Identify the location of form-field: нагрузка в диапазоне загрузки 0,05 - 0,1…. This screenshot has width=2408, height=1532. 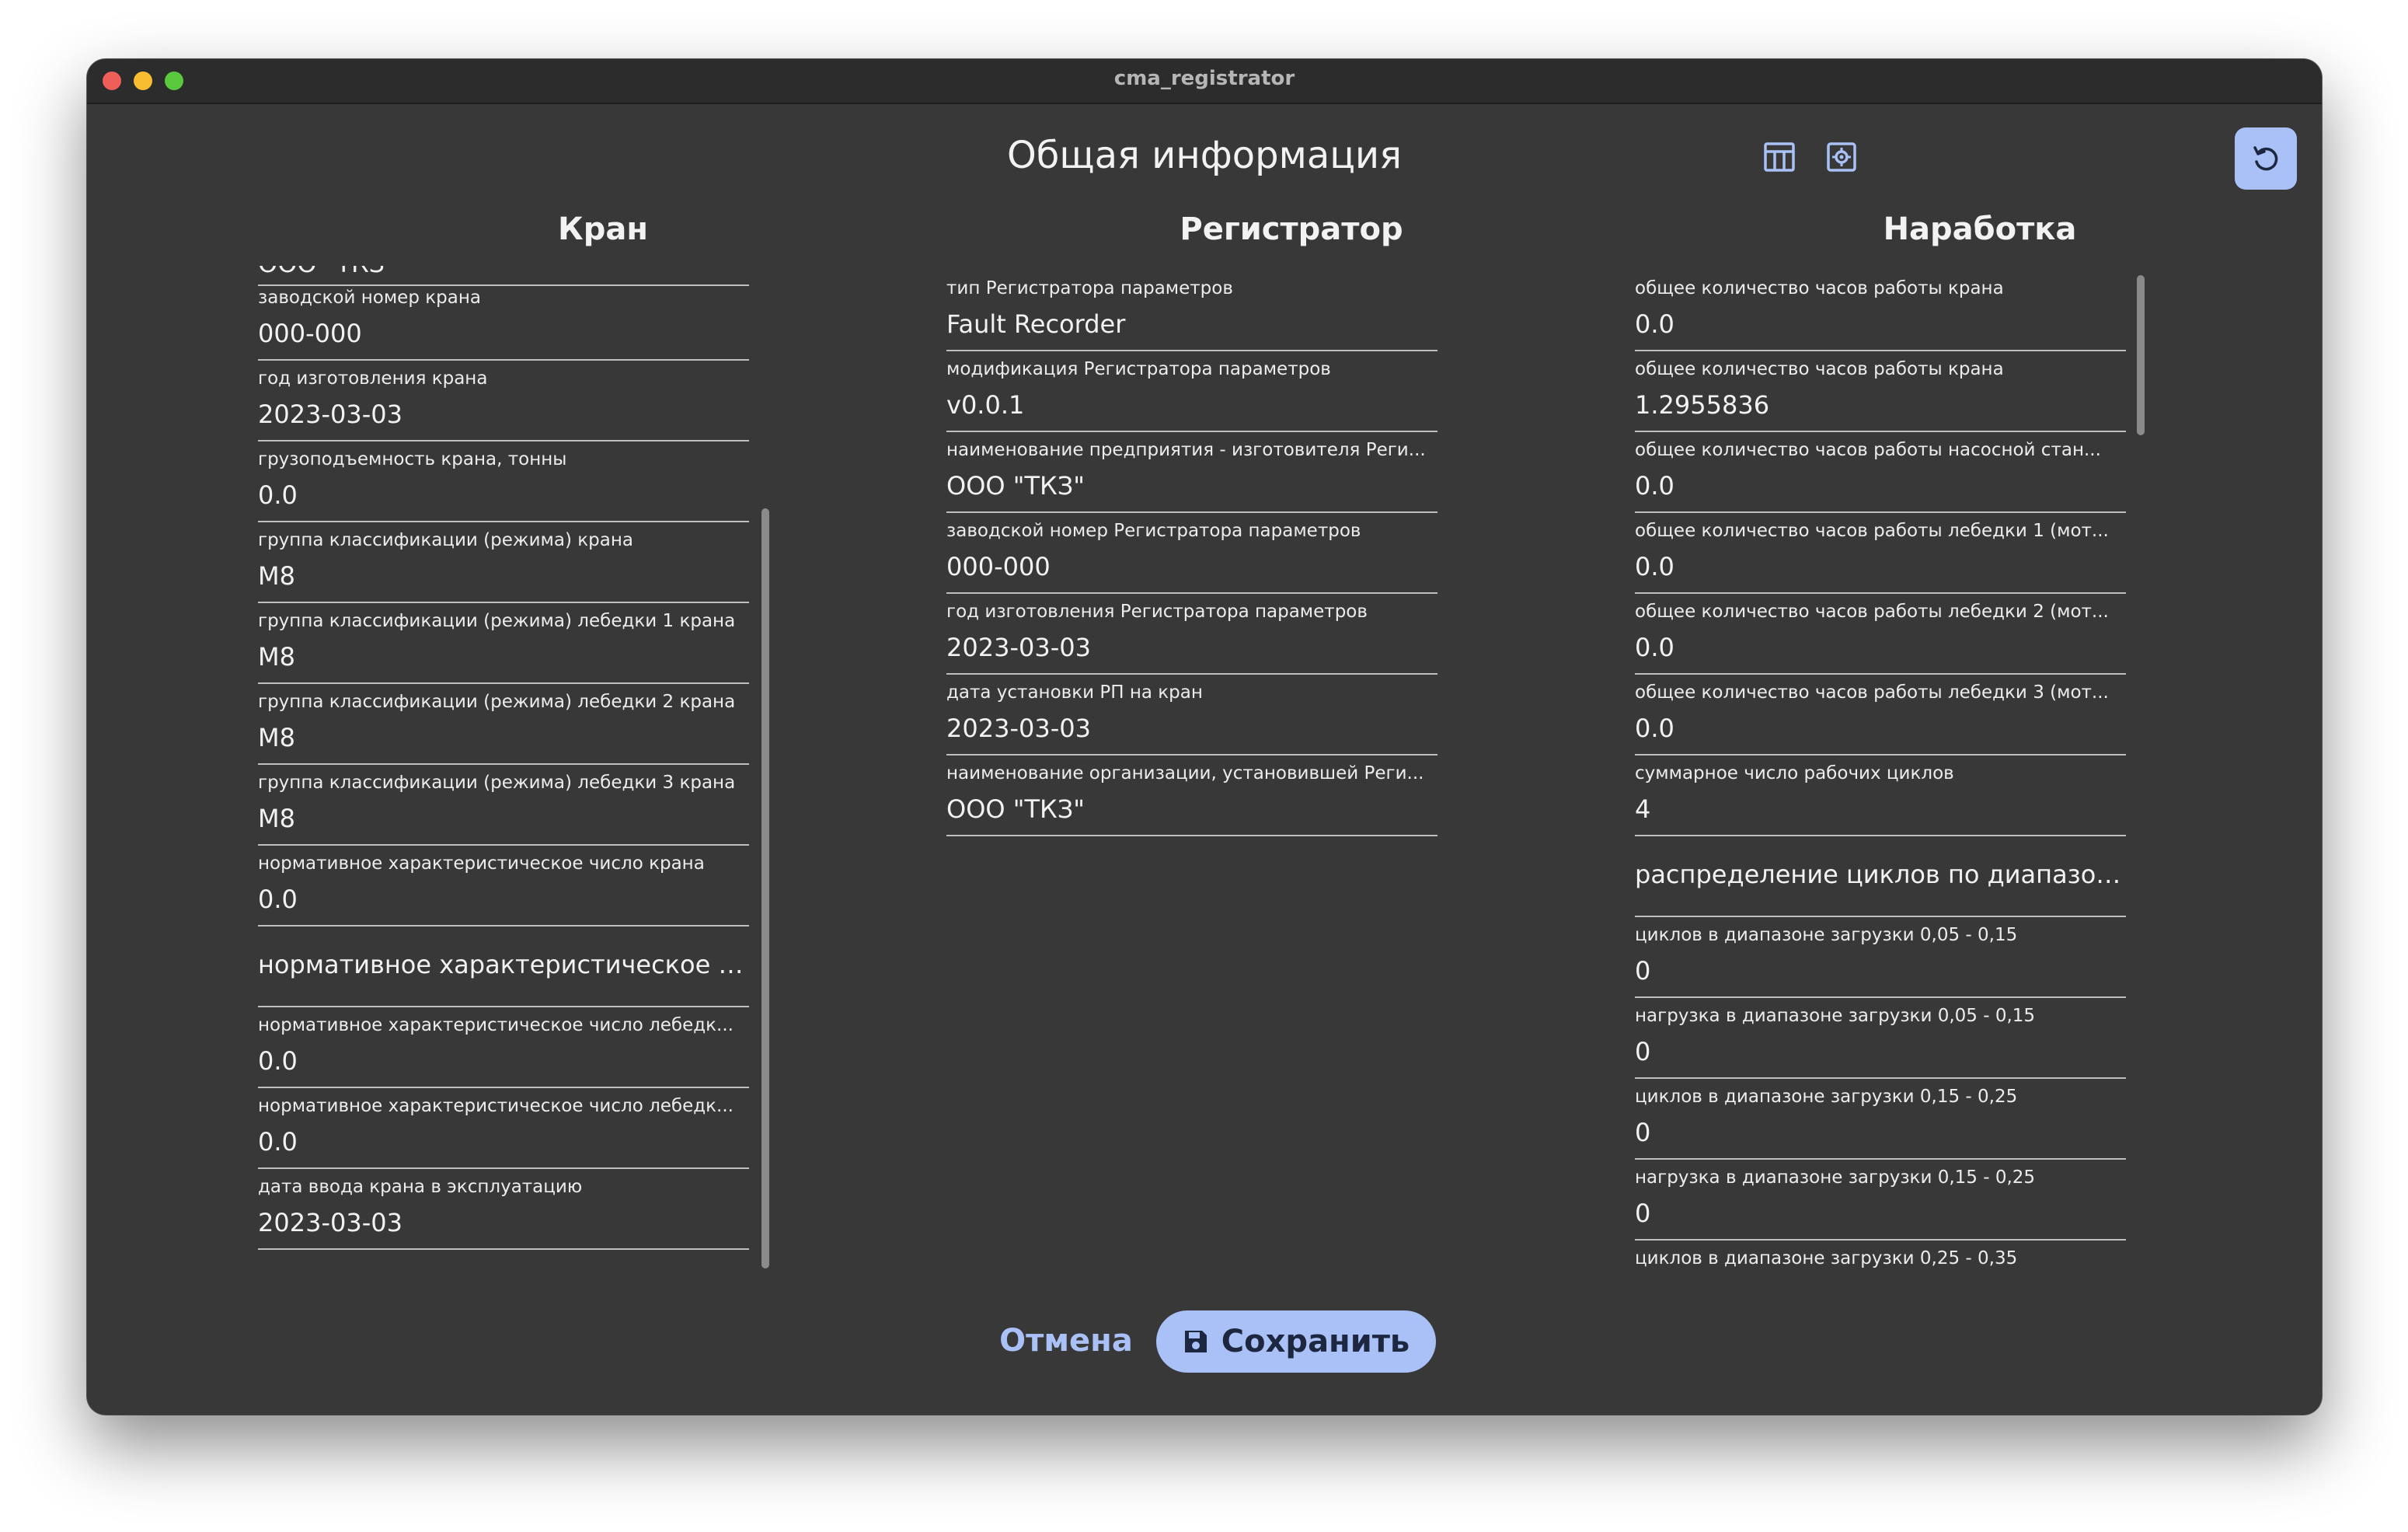
(1880, 1044).